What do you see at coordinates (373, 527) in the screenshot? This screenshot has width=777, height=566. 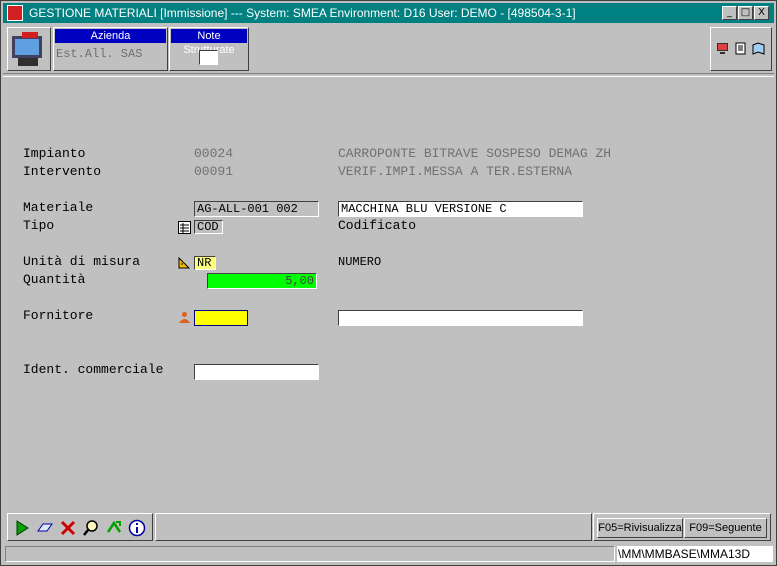 I see `message-panel` at bounding box center [373, 527].